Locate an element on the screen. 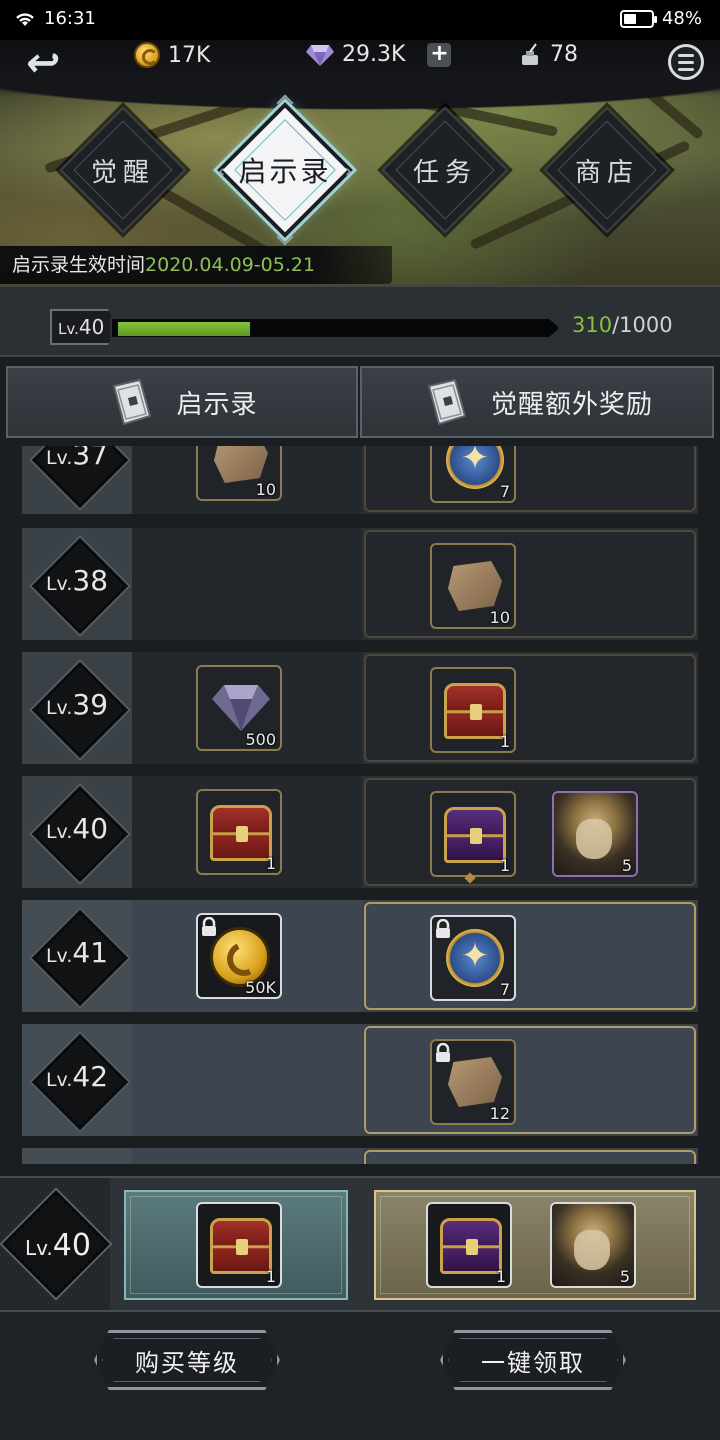 This screenshot has width=720, height=1440. diamond-amount: 29.3K is located at coordinates (374, 54).